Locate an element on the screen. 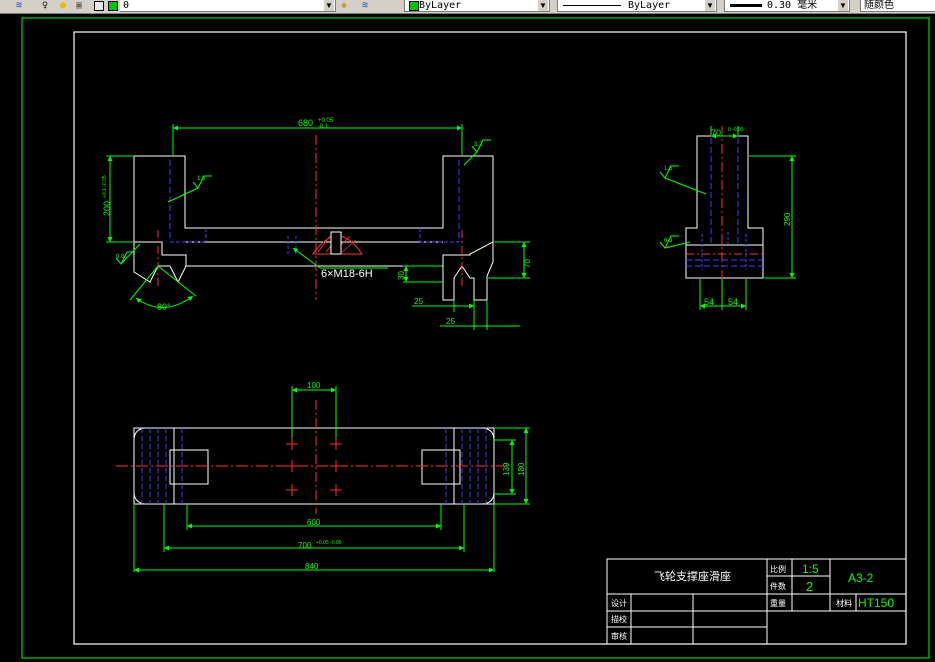  svg-text: 600 is located at coordinates (314, 522).